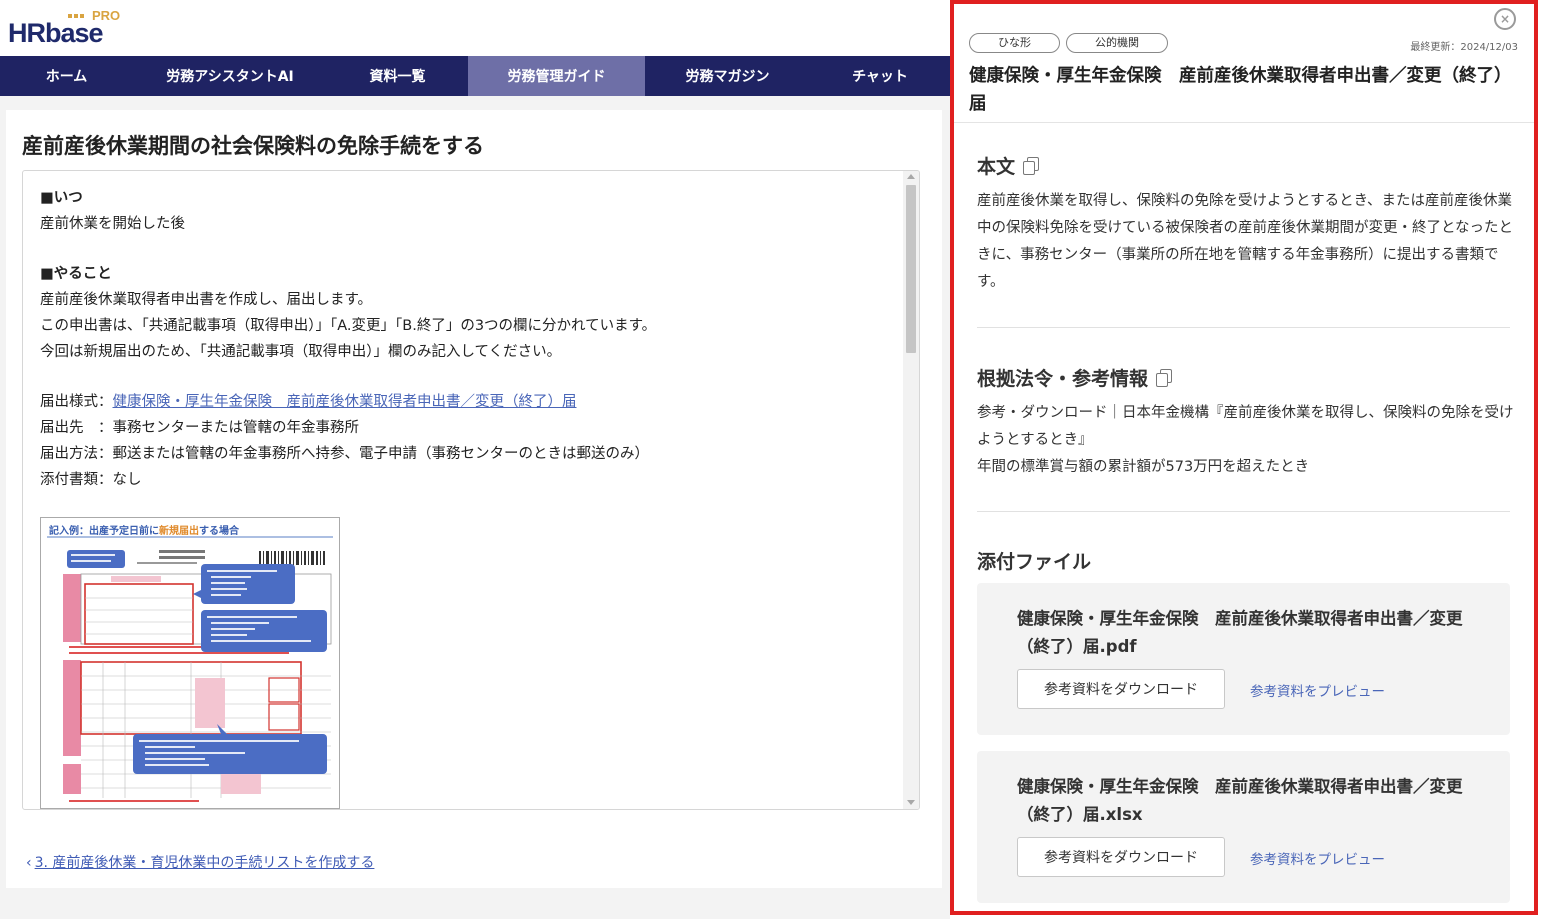 The height and width of the screenshot is (919, 1544). I want to click on chevron-left-icon: ‹, so click(29, 863).